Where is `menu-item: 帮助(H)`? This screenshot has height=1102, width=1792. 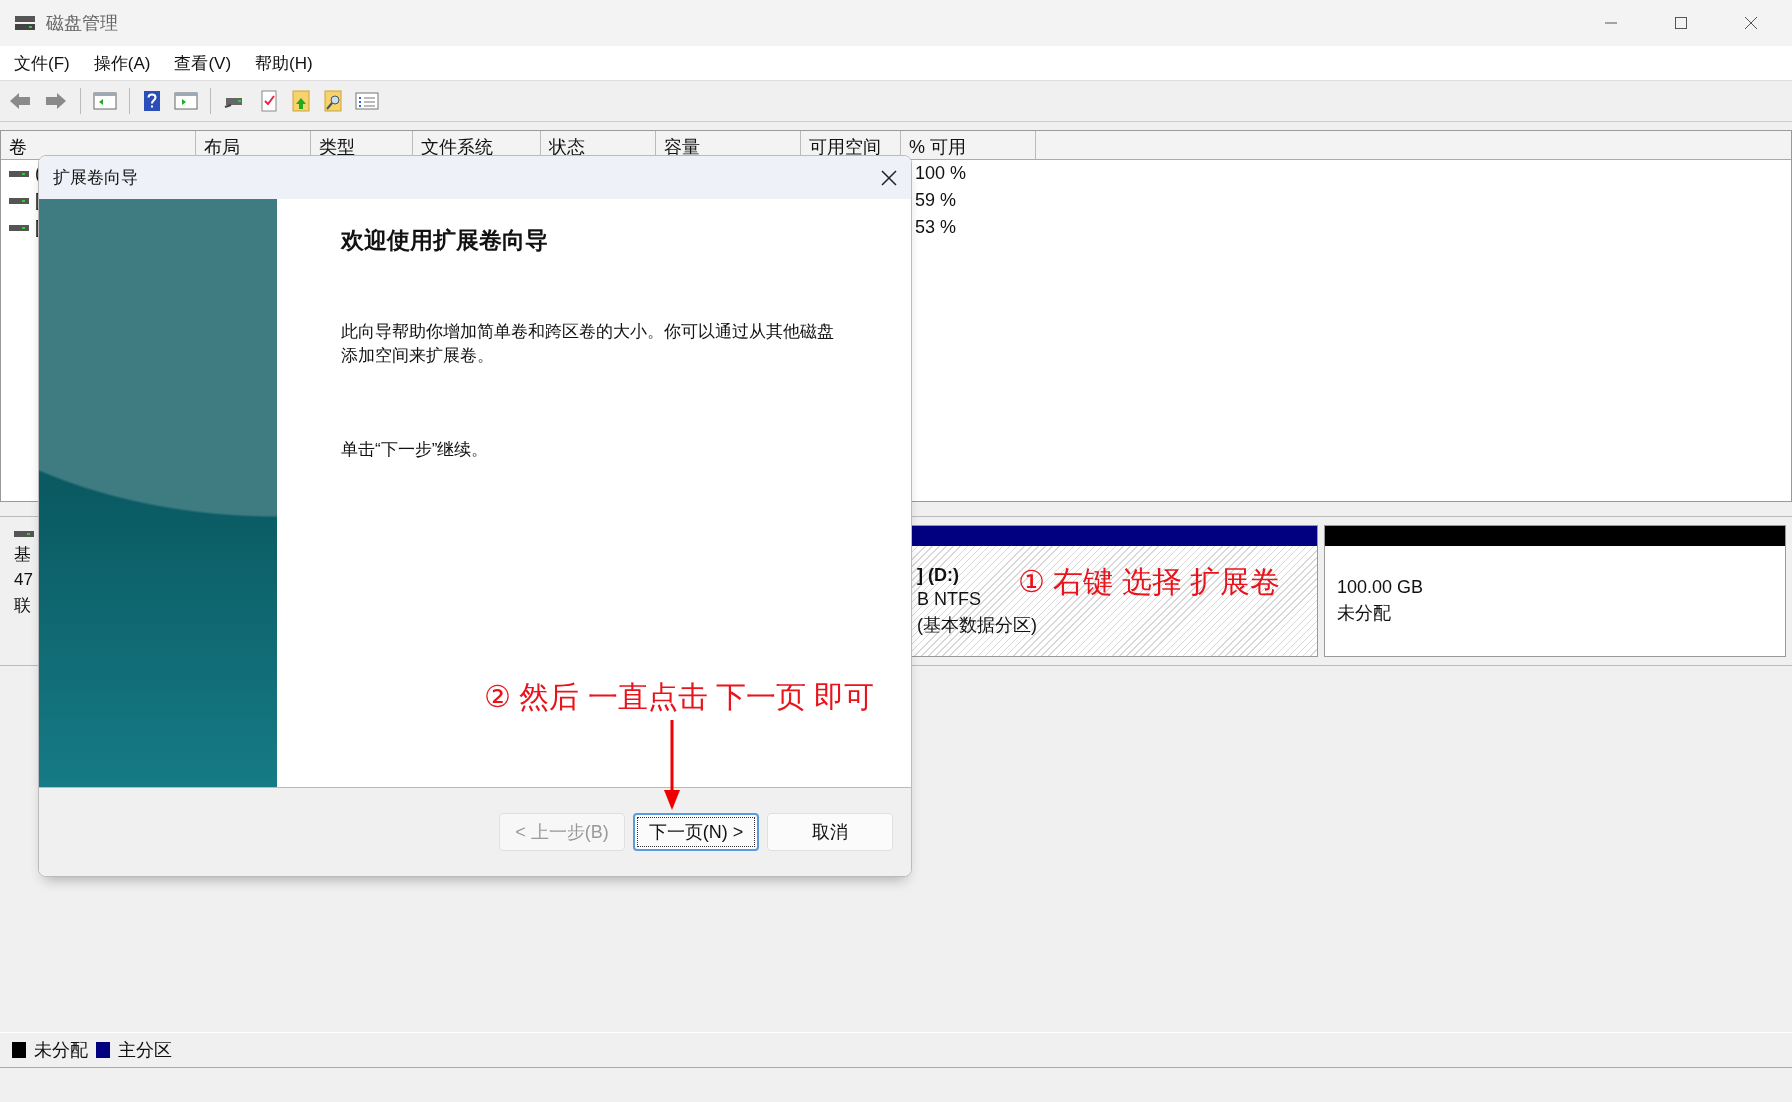 menu-item: 帮助(H) is located at coordinates (284, 63).